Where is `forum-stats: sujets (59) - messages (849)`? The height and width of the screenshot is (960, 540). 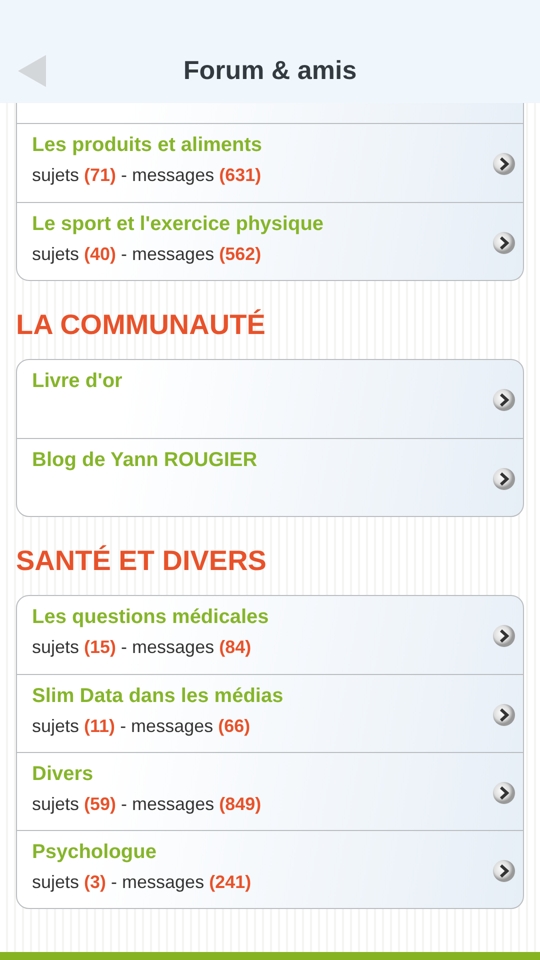
forum-stats: sujets (59) - messages (849) is located at coordinates (147, 804).